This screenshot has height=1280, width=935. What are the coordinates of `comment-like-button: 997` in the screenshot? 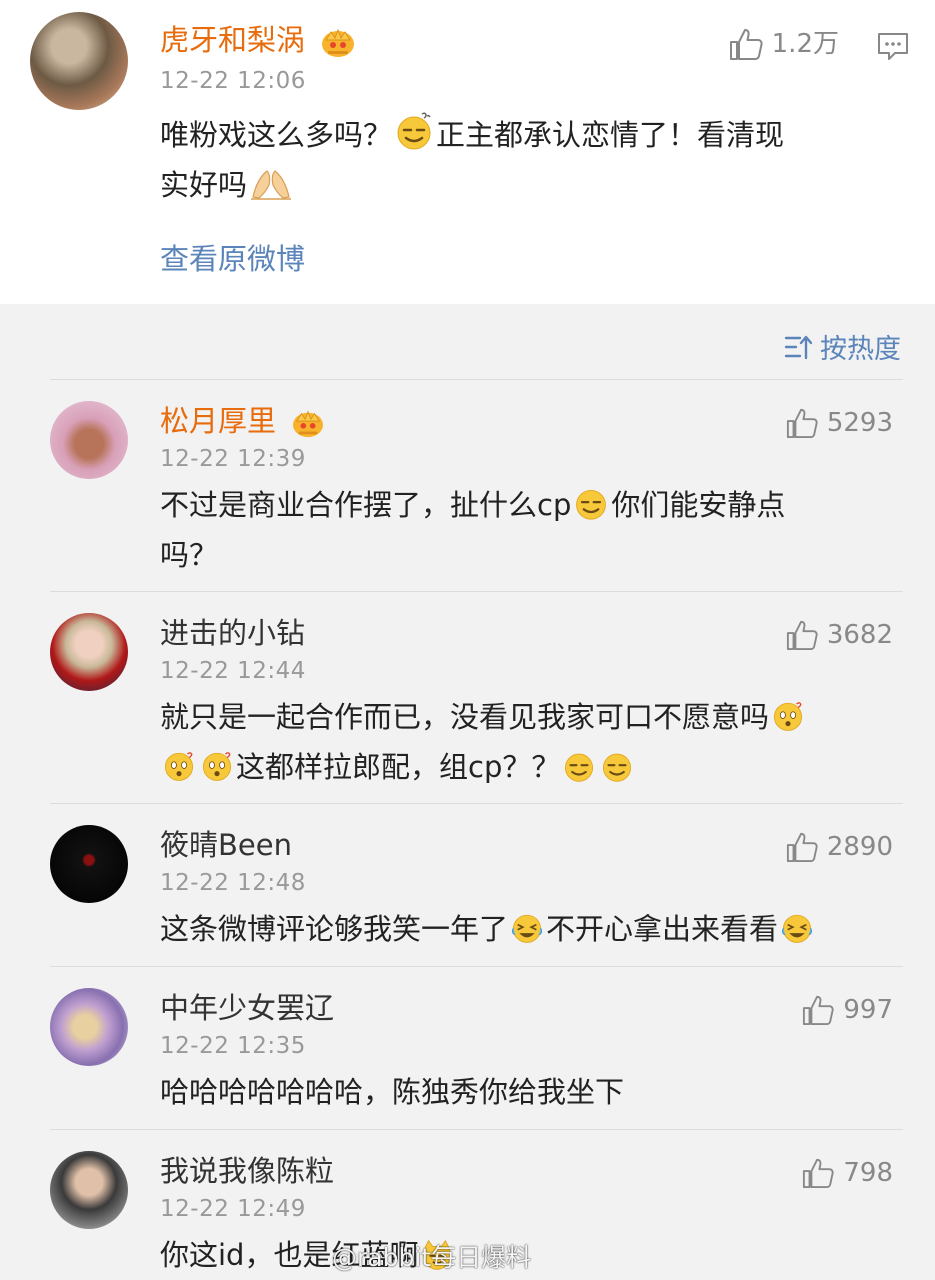 It's located at (847, 1010).